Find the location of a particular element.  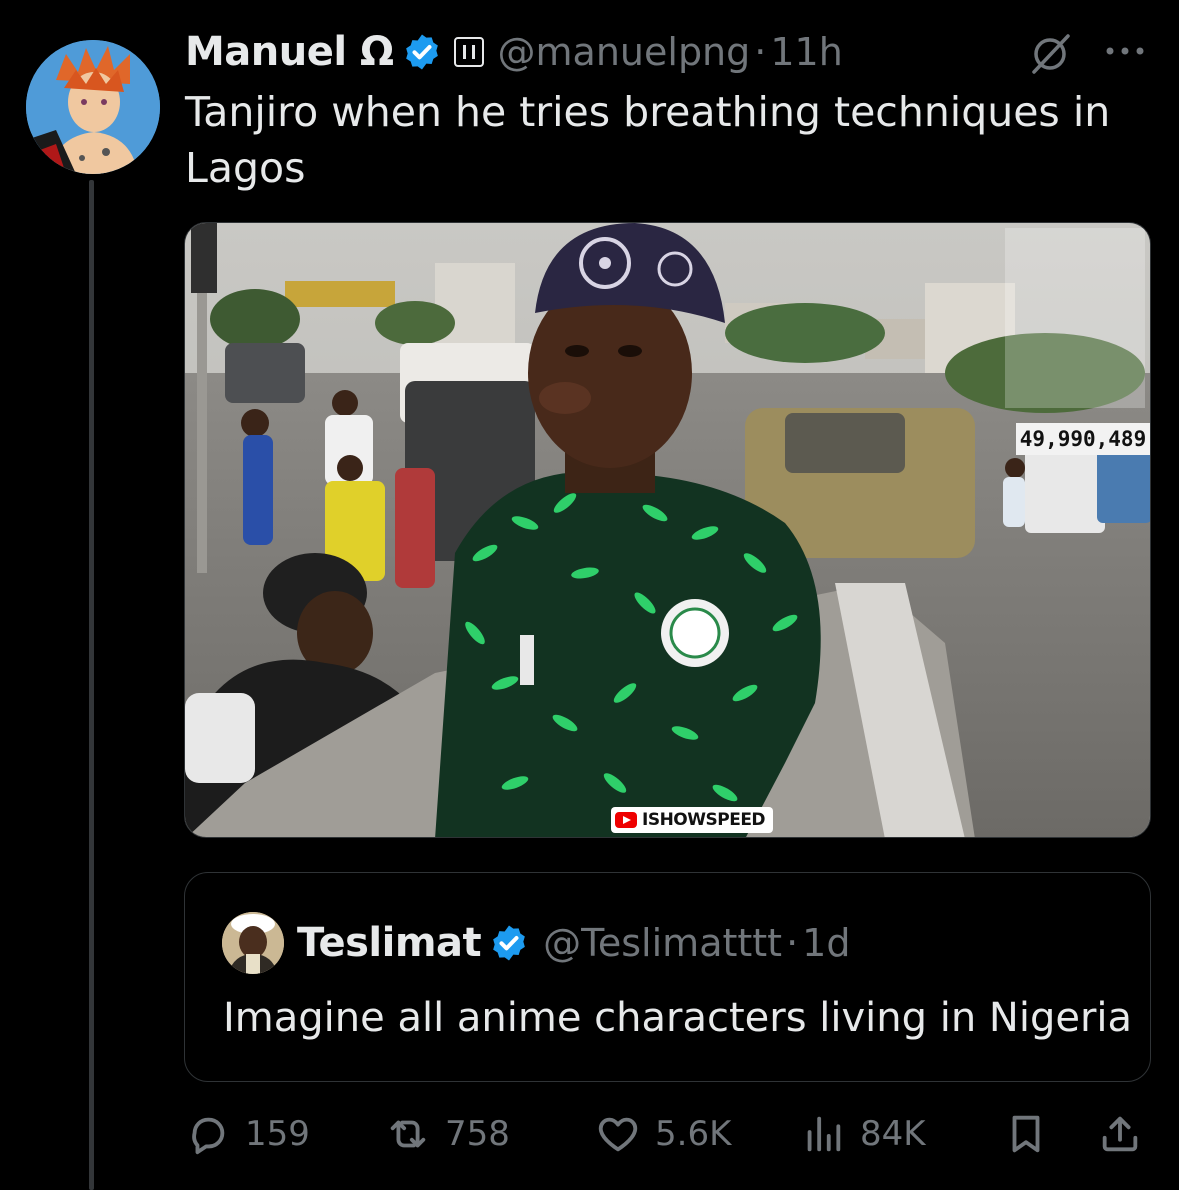

person-avatar-icon is located at coordinates (253, 943).